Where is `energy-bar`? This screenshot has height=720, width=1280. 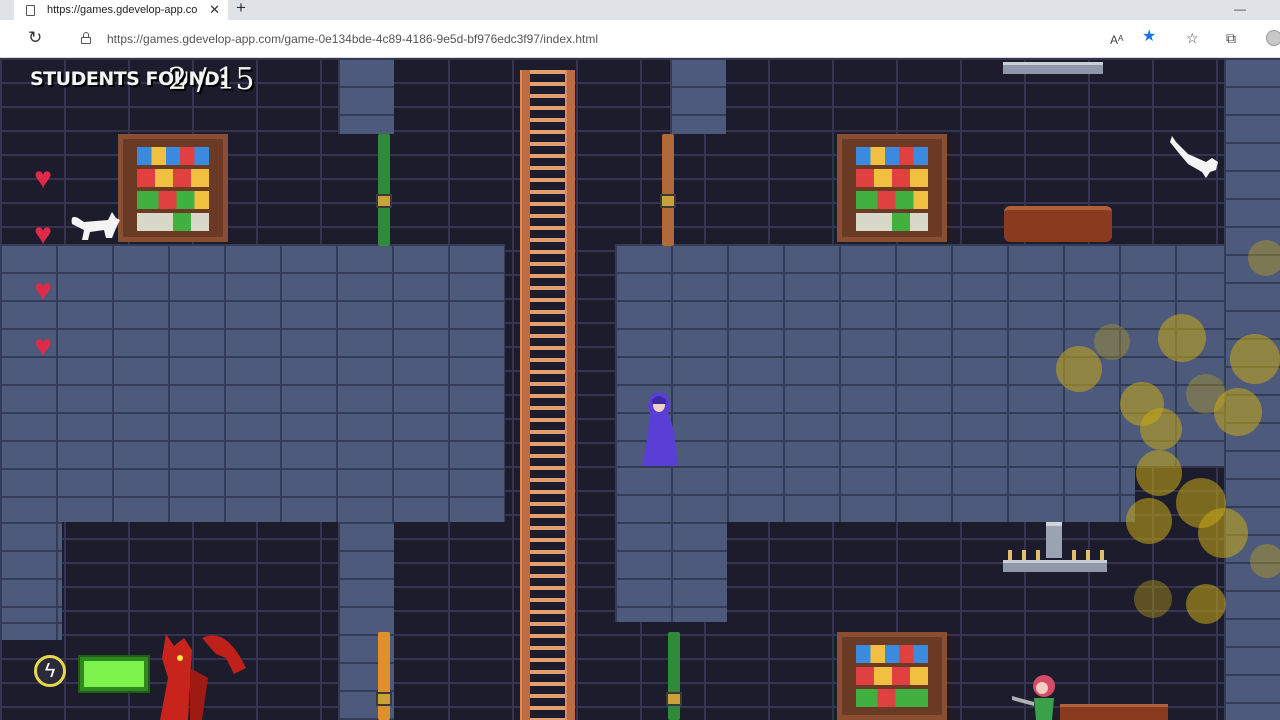
energy-bar is located at coordinates (114, 674).